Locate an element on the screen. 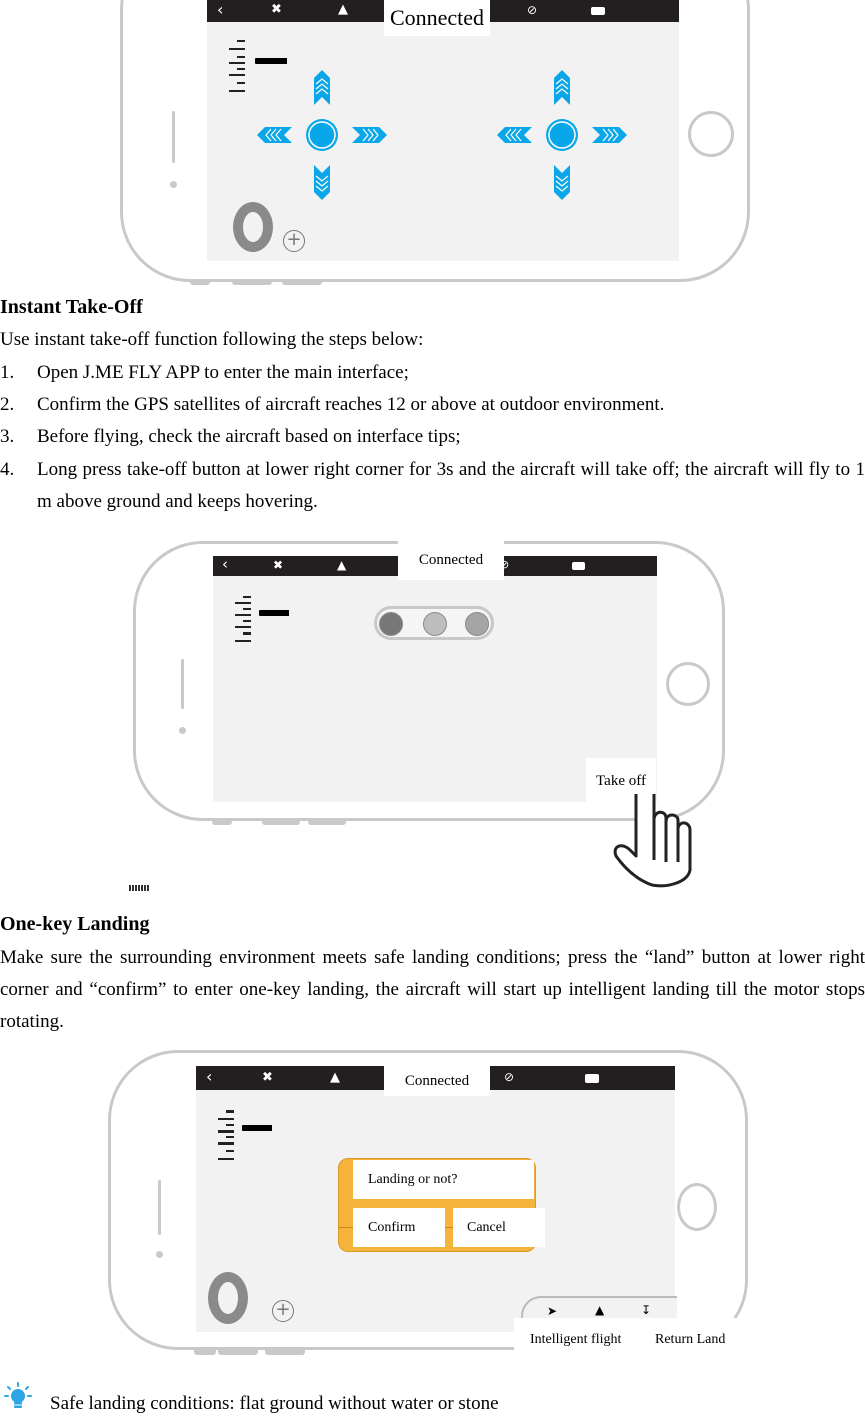 The image size is (865, 1420). return-land-icon: ↧ is located at coordinates (646, 1310).